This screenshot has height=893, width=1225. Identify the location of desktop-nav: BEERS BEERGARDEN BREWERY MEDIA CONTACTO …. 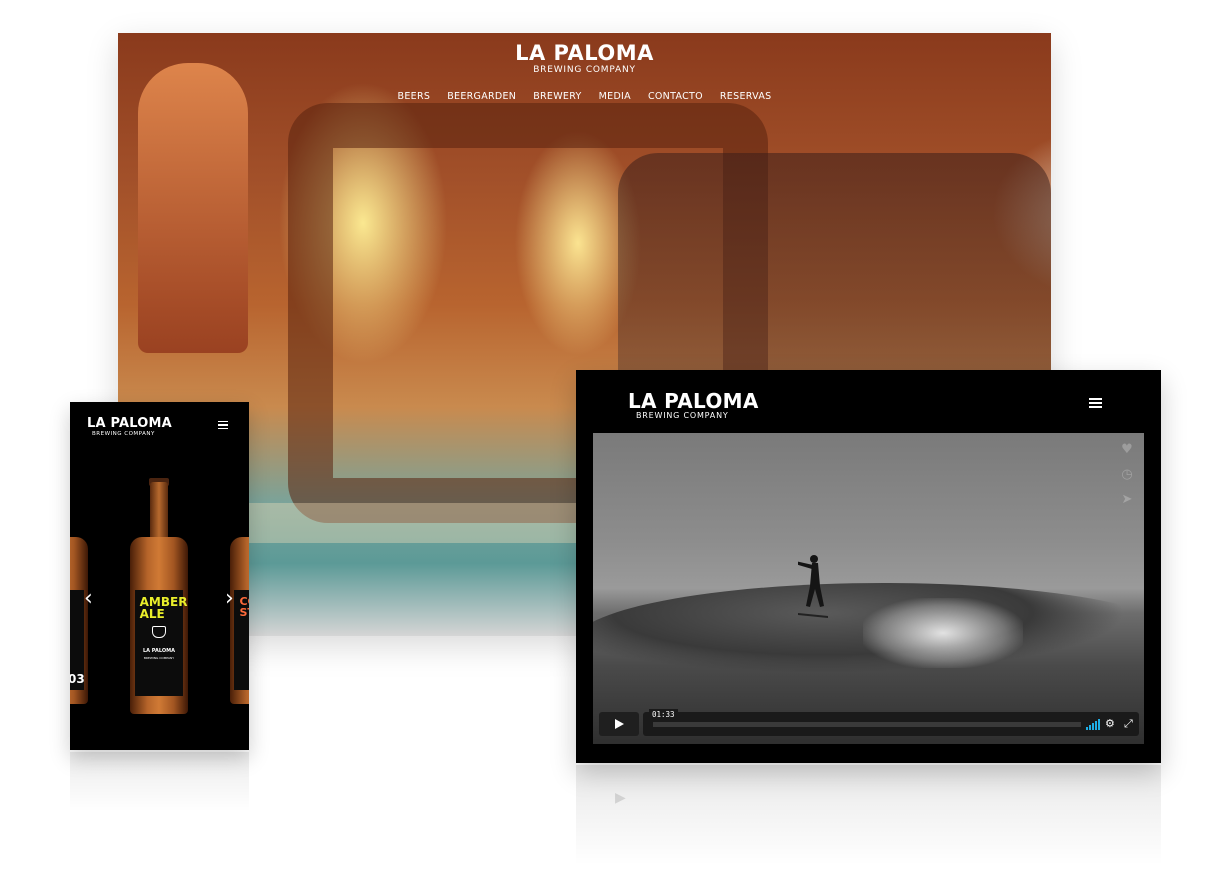
(584, 96).